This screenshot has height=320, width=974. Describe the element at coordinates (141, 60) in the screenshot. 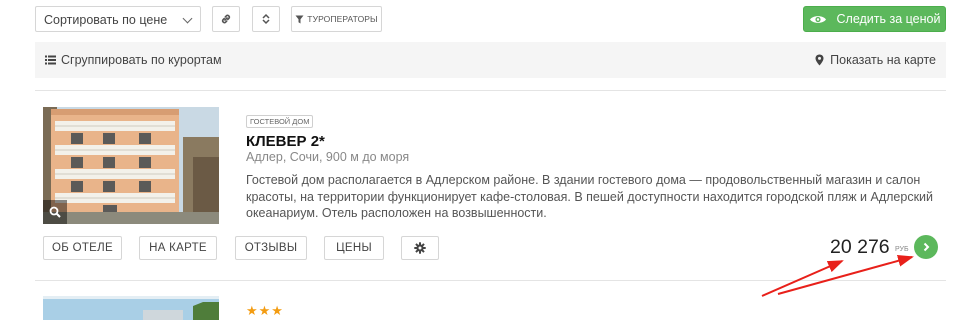

I see `group-by-resort-label: Сгруппировать по курортам` at that location.